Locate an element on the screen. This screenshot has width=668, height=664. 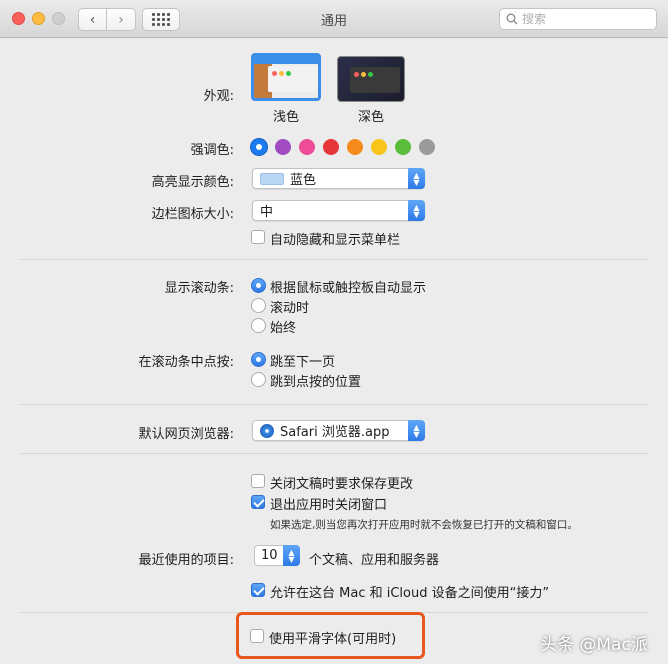
watermark: 头条 @Mac派 is located at coordinates (594, 645).